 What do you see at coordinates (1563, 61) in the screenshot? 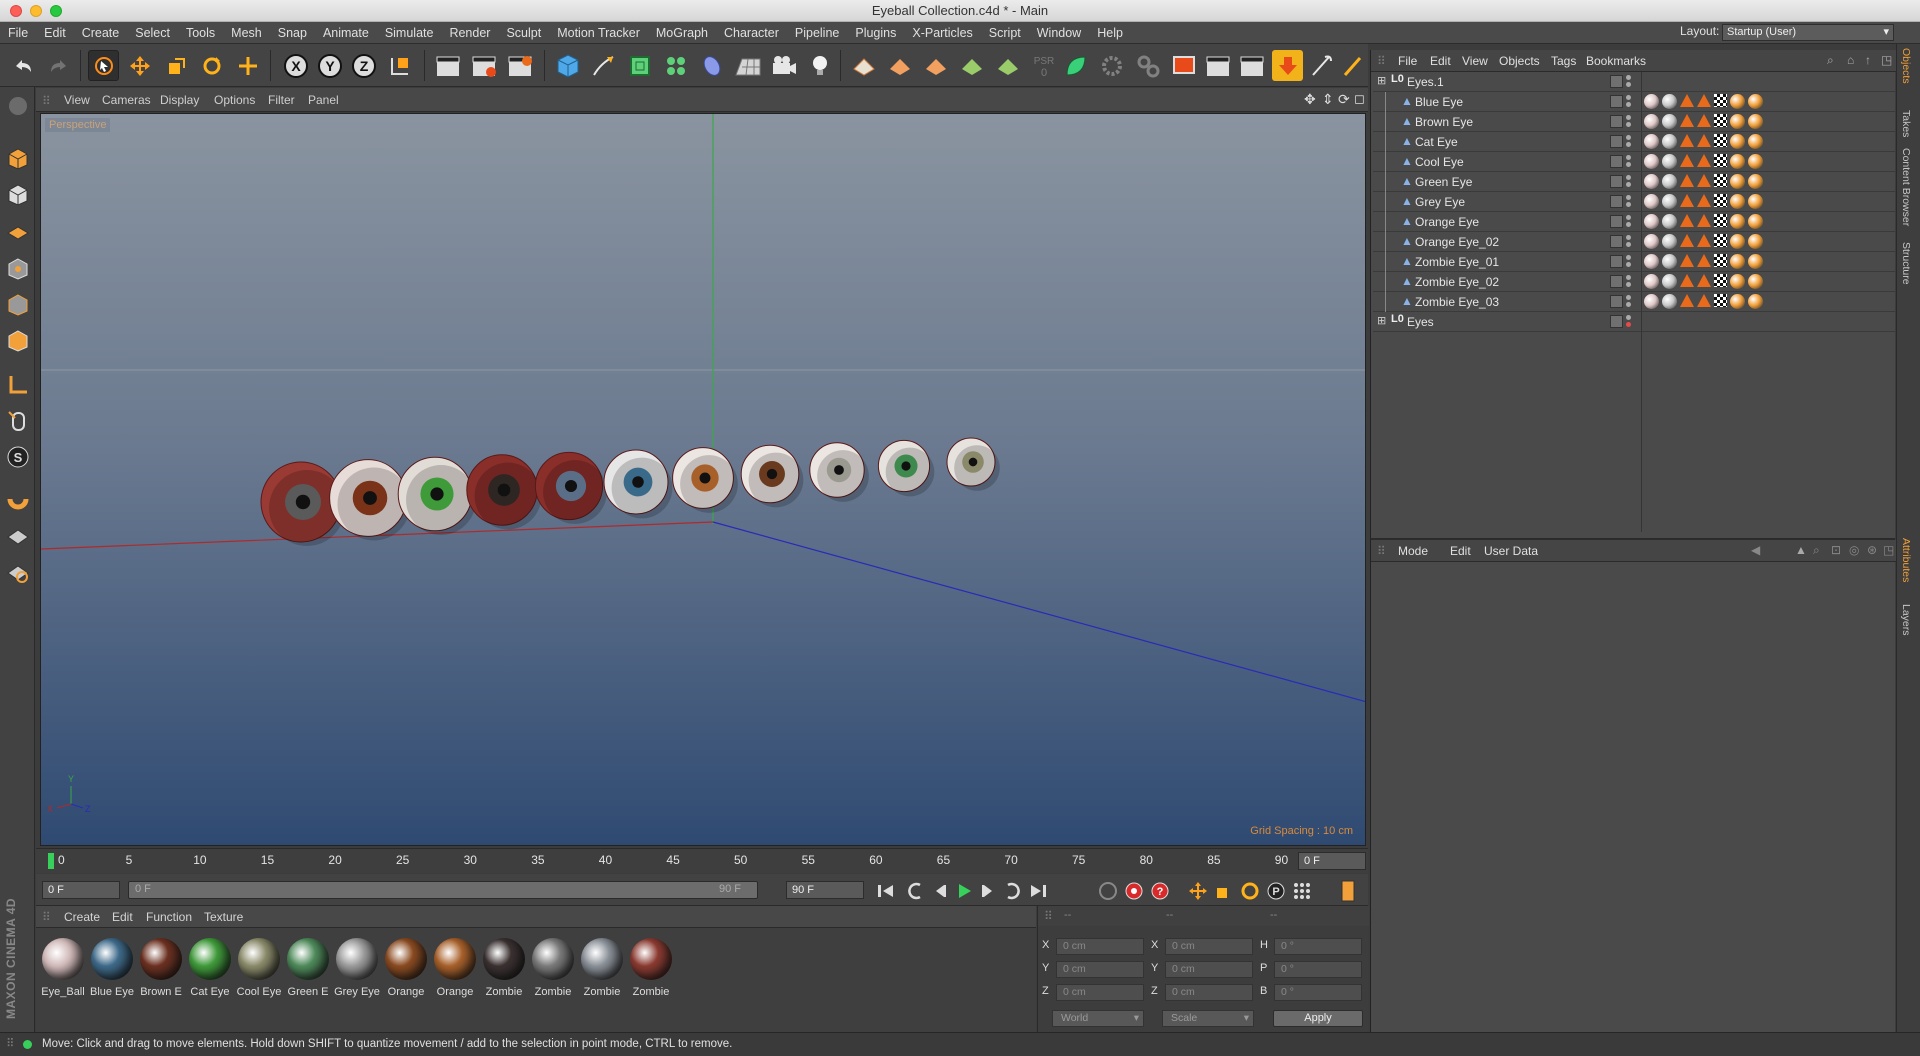
I see `objects-menu-tags: Tags` at bounding box center [1563, 61].